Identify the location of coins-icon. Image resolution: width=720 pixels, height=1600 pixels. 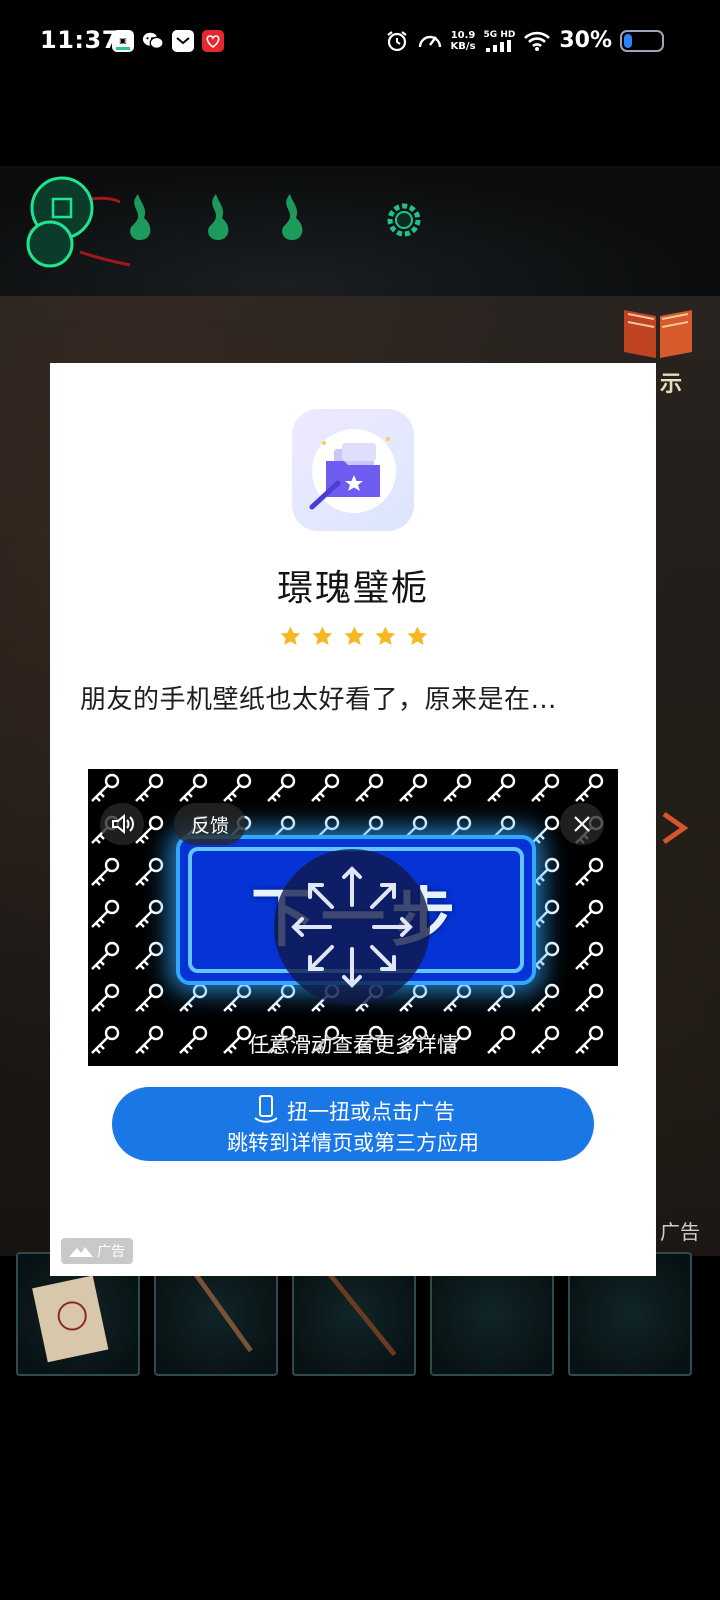
(75, 227).